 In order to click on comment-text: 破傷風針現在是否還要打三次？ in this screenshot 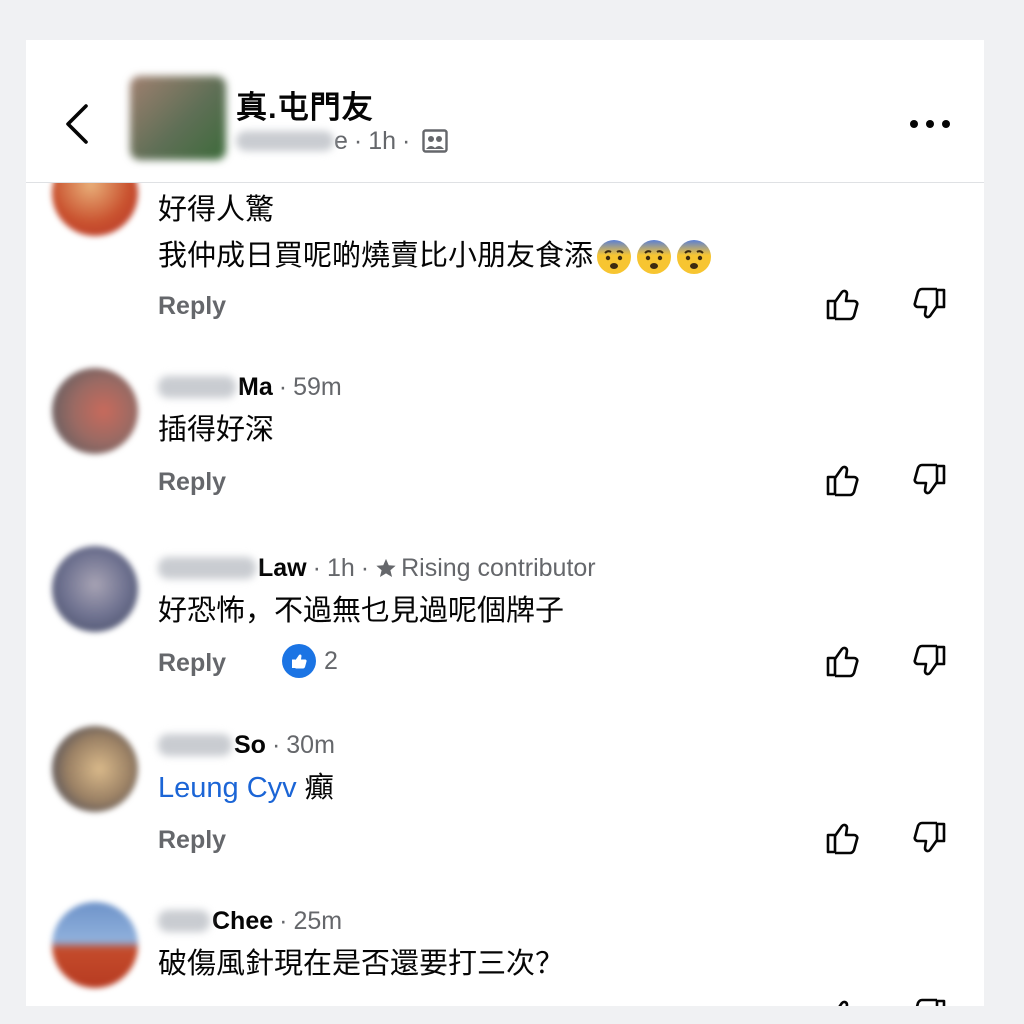, I will do `click(361, 964)`.